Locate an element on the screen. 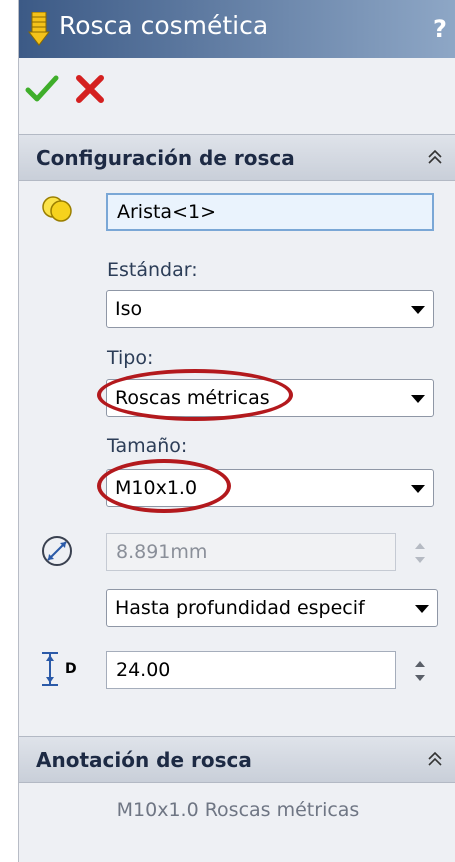  thread-settings-header: Configuración de rosca is located at coordinates (237, 158).